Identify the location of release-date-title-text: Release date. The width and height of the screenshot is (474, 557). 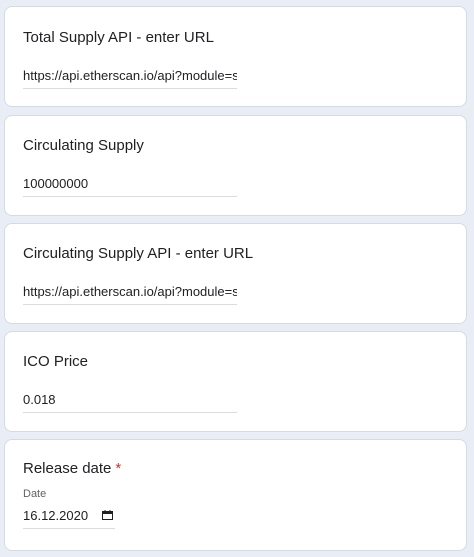
(67, 468).